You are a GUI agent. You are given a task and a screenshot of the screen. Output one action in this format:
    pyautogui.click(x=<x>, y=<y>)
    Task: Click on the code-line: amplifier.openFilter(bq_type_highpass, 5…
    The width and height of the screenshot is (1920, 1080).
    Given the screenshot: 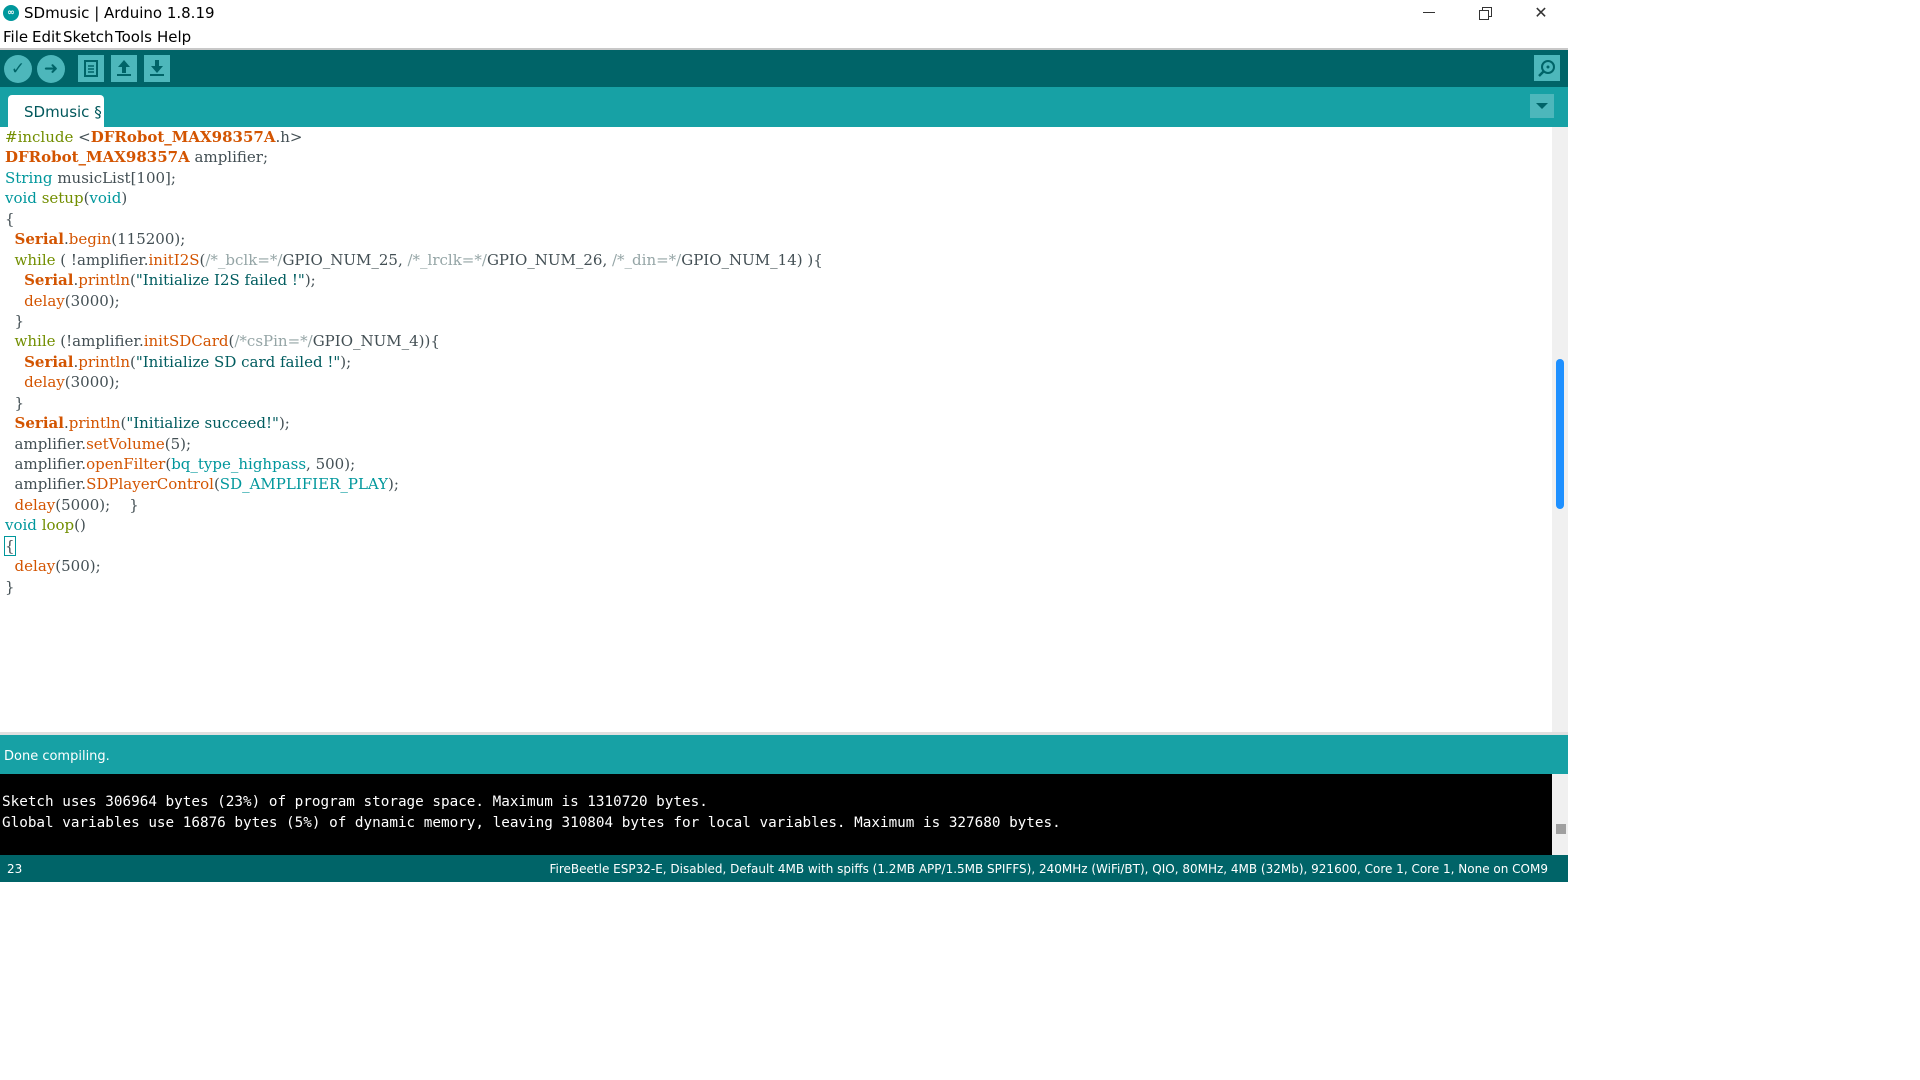 What is the action you would take?
    pyautogui.click(x=414, y=464)
    